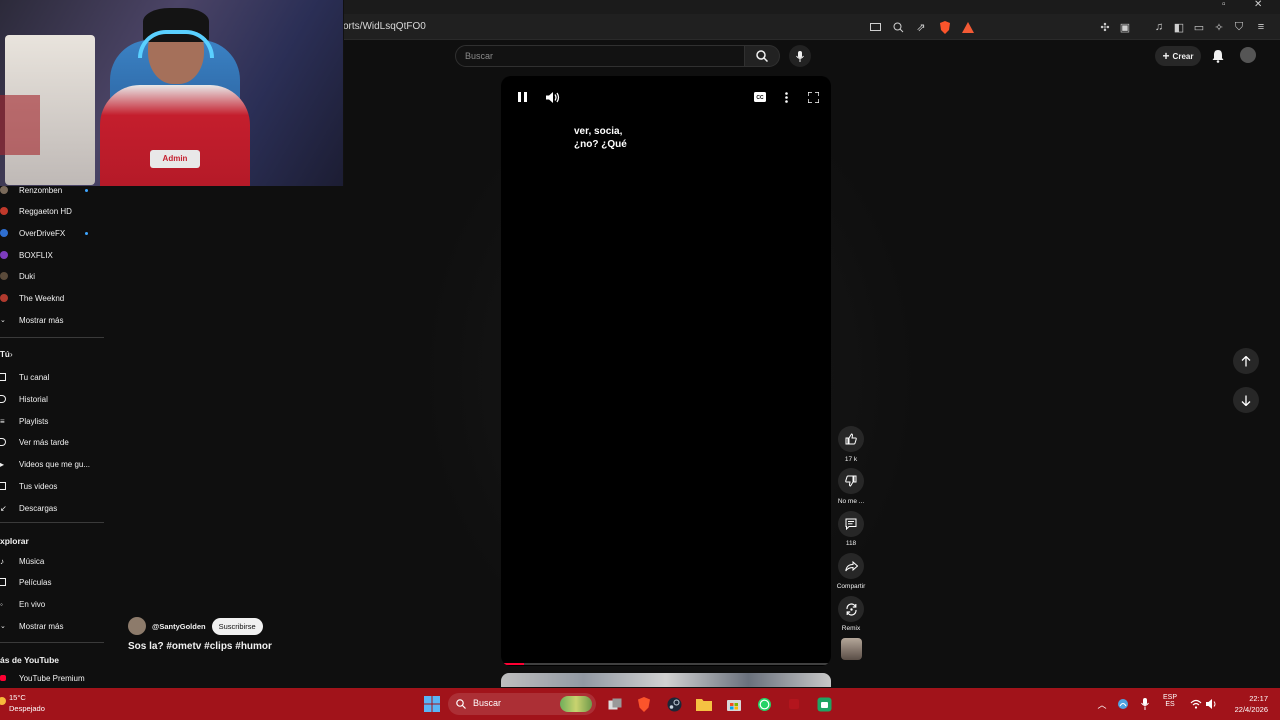 This screenshot has width=1280, height=720. What do you see at coordinates (598, 131) in the screenshot?
I see `caption-line: ver, socia,` at bounding box center [598, 131].